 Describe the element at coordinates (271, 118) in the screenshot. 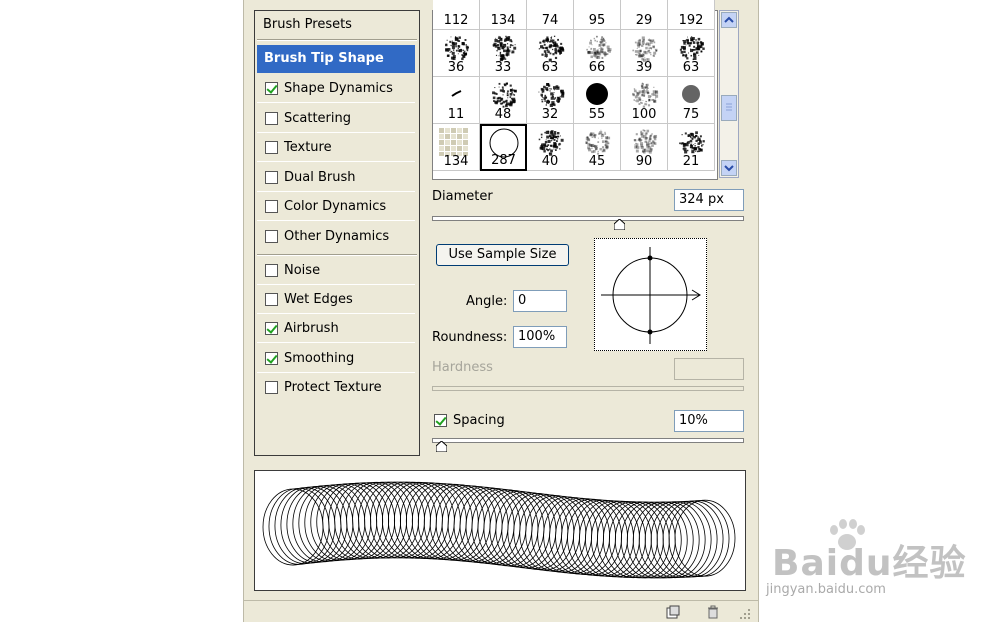

I see `scattering-checkbox` at that location.